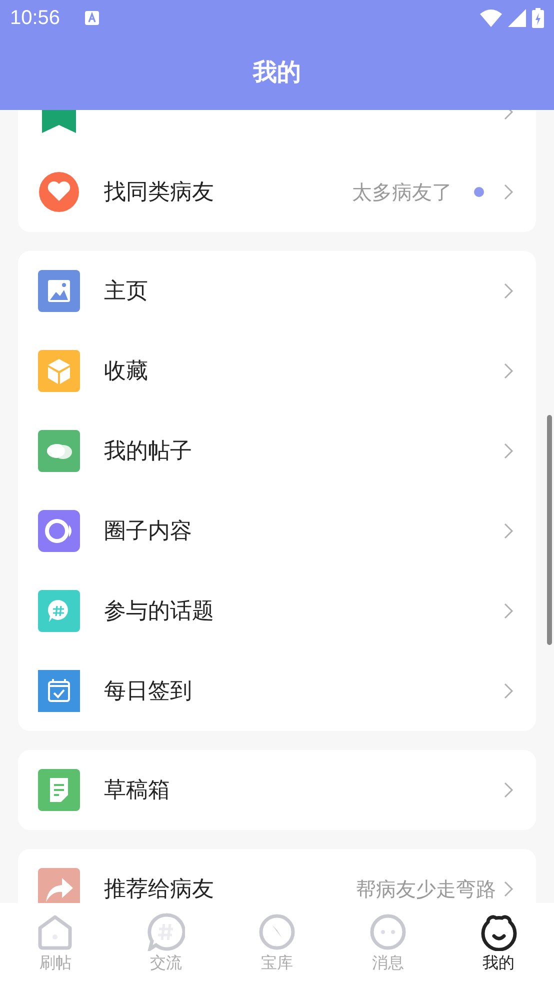 This screenshot has height=984, width=554. Describe the element at coordinates (277, 72) in the screenshot. I see `page-title: 我的` at that location.